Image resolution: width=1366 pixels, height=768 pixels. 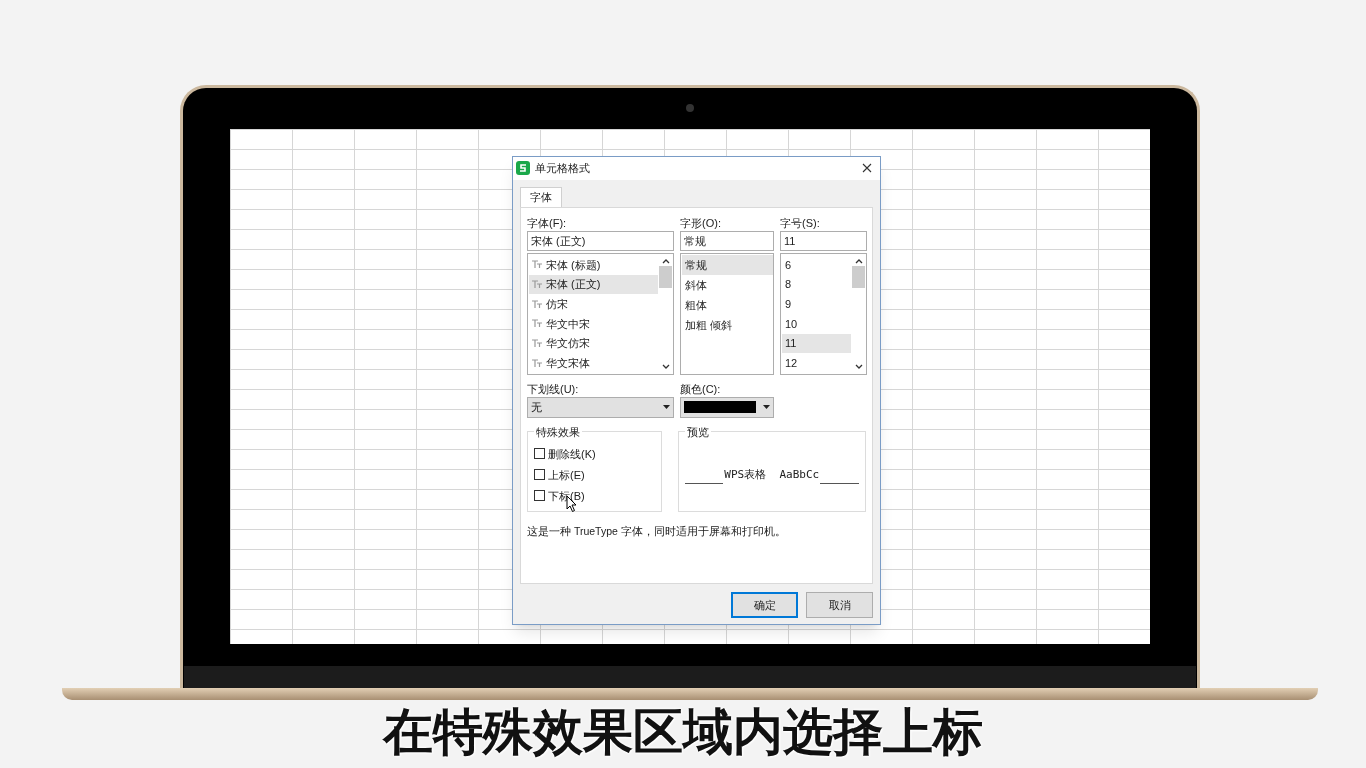 What do you see at coordinates (563, 169) in the screenshot?
I see `window-title: 单元格格式` at bounding box center [563, 169].